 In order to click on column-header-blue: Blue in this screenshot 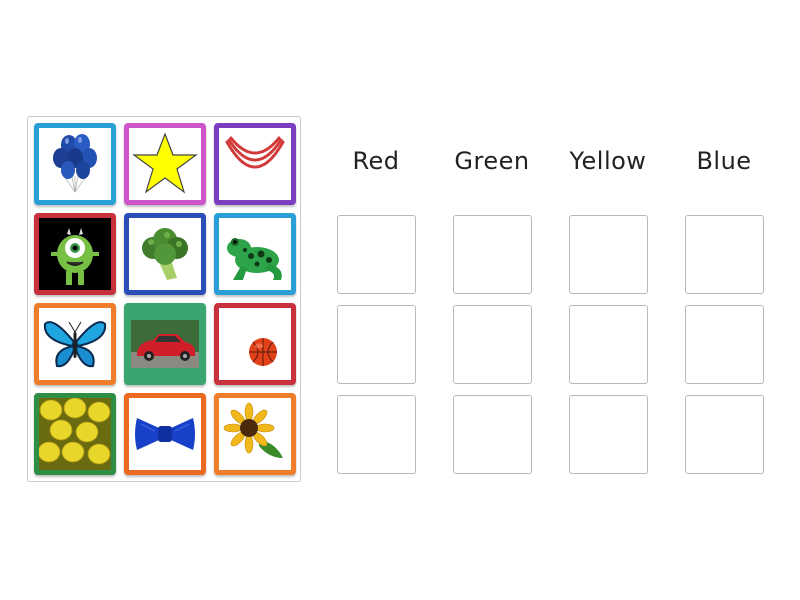, I will do `click(724, 161)`.